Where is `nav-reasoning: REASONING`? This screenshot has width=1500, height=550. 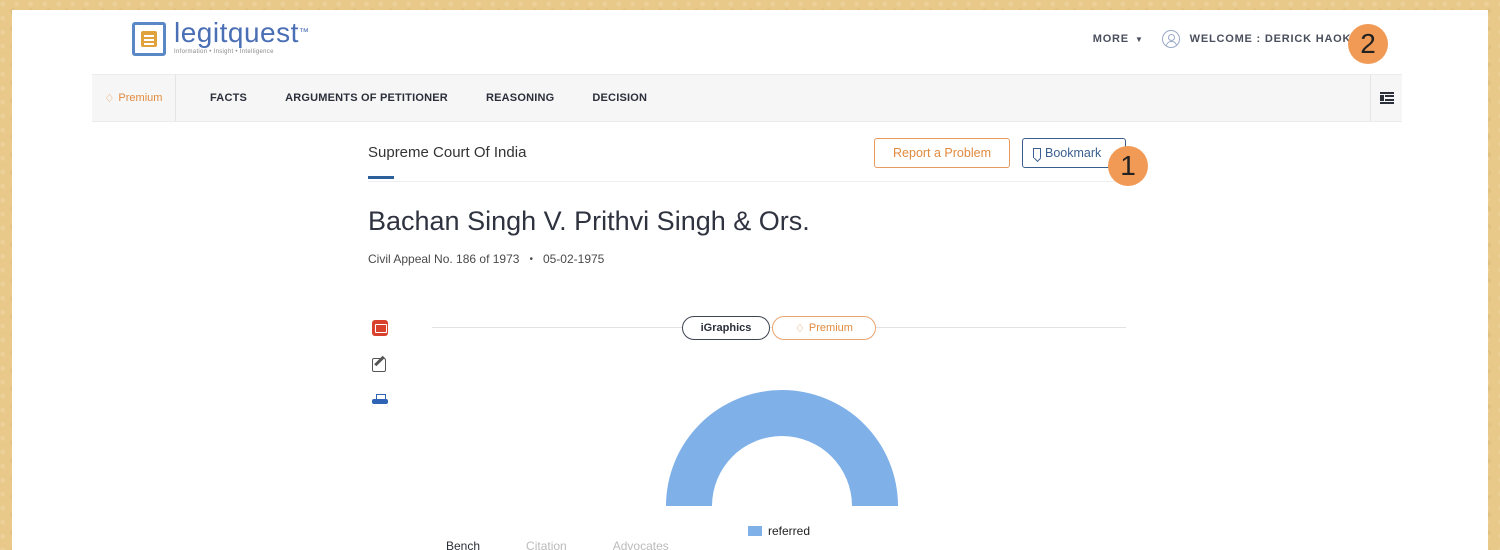 nav-reasoning: REASONING is located at coordinates (520, 98).